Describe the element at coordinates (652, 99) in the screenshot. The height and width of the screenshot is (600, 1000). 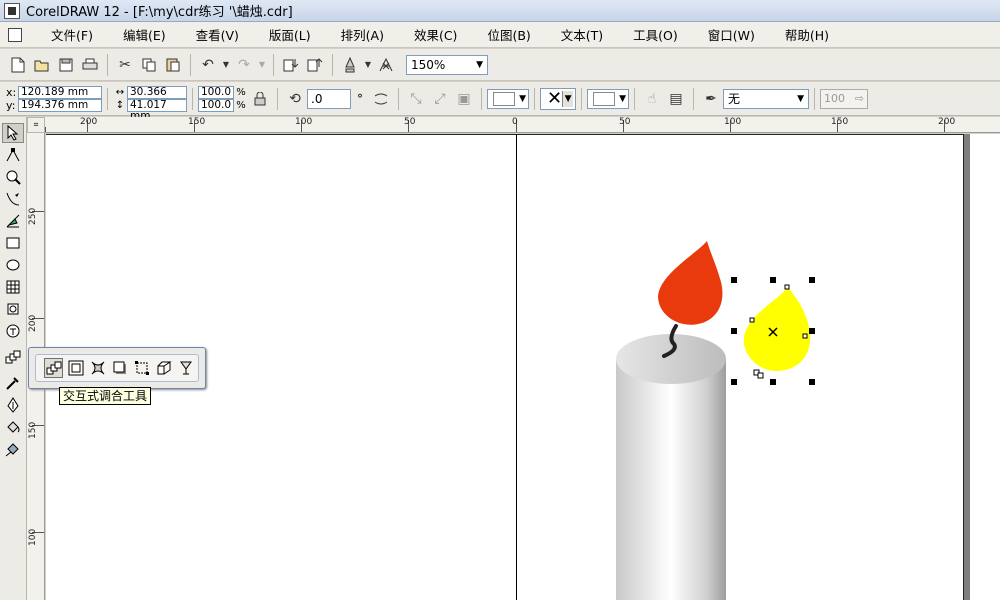
I see `wrap-text-icon: ☝` at that location.